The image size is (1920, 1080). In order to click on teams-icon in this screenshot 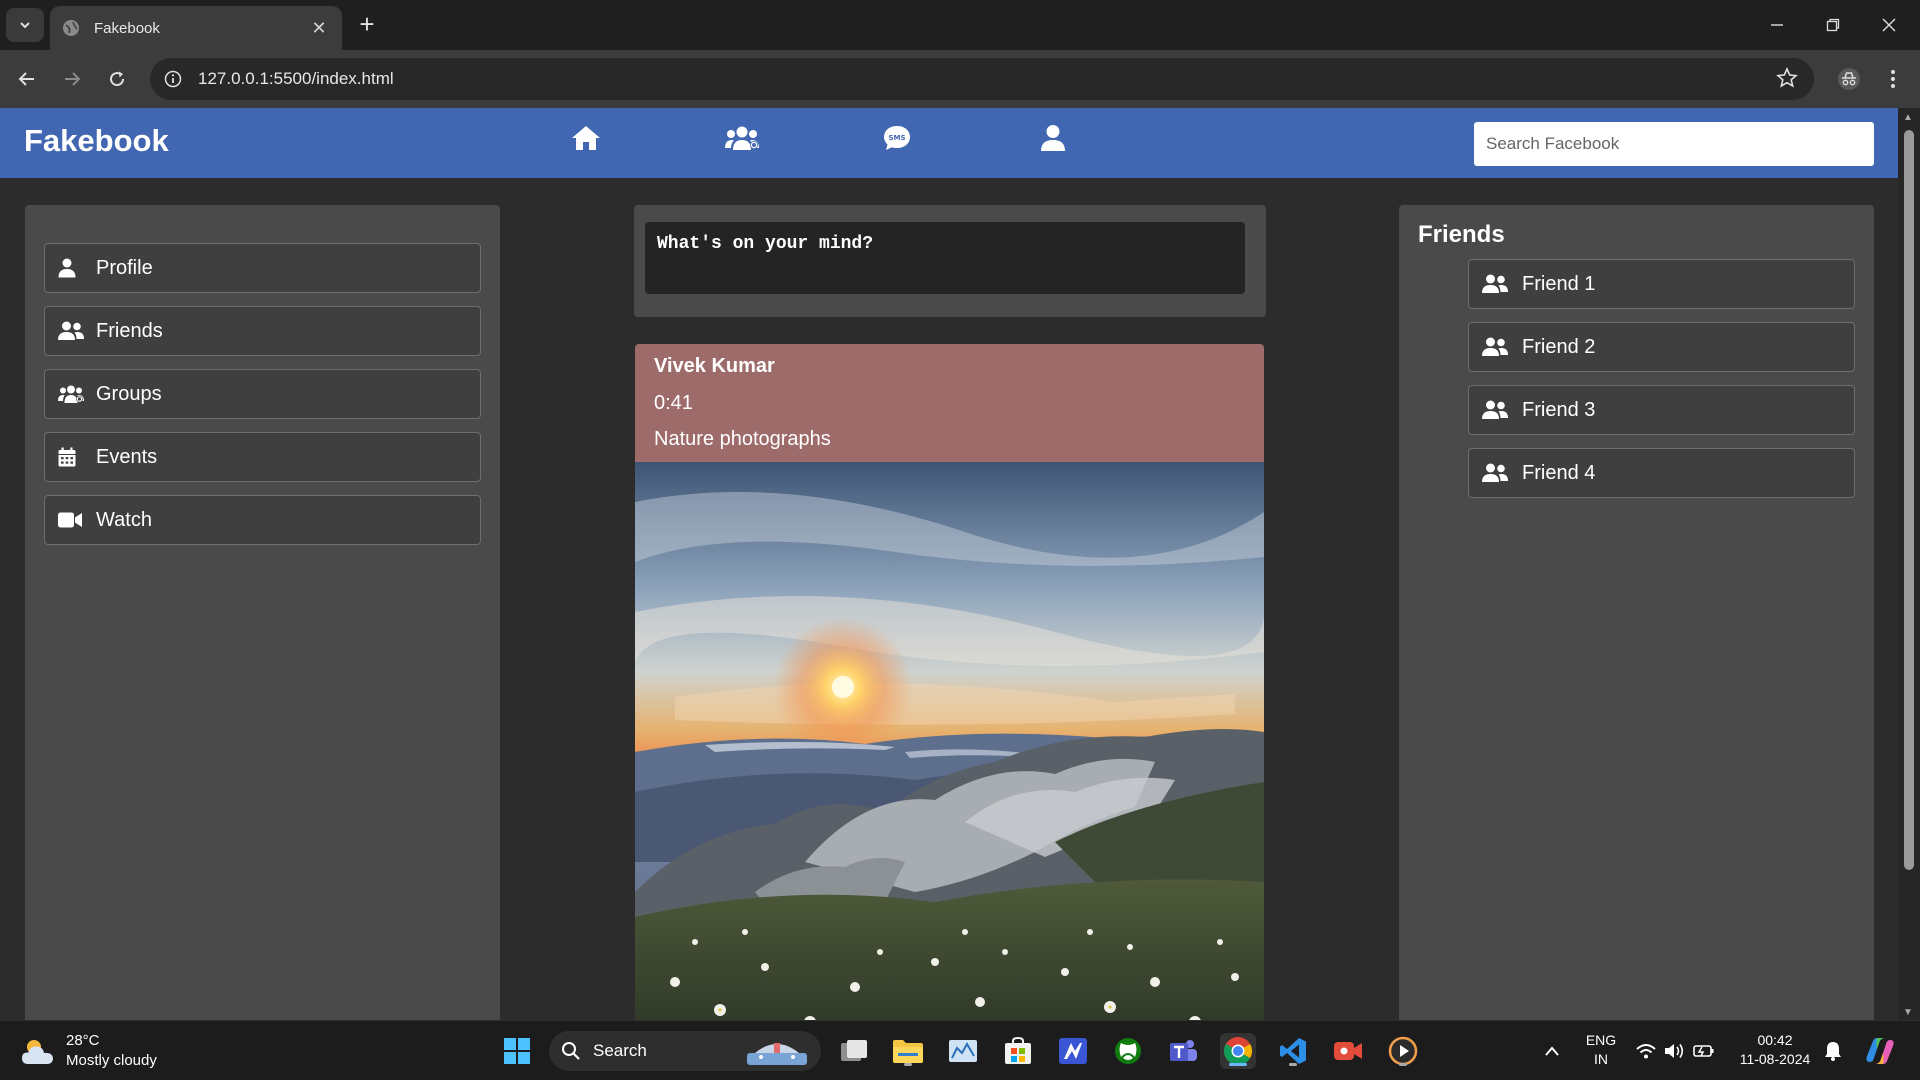, I will do `click(1183, 1050)`.